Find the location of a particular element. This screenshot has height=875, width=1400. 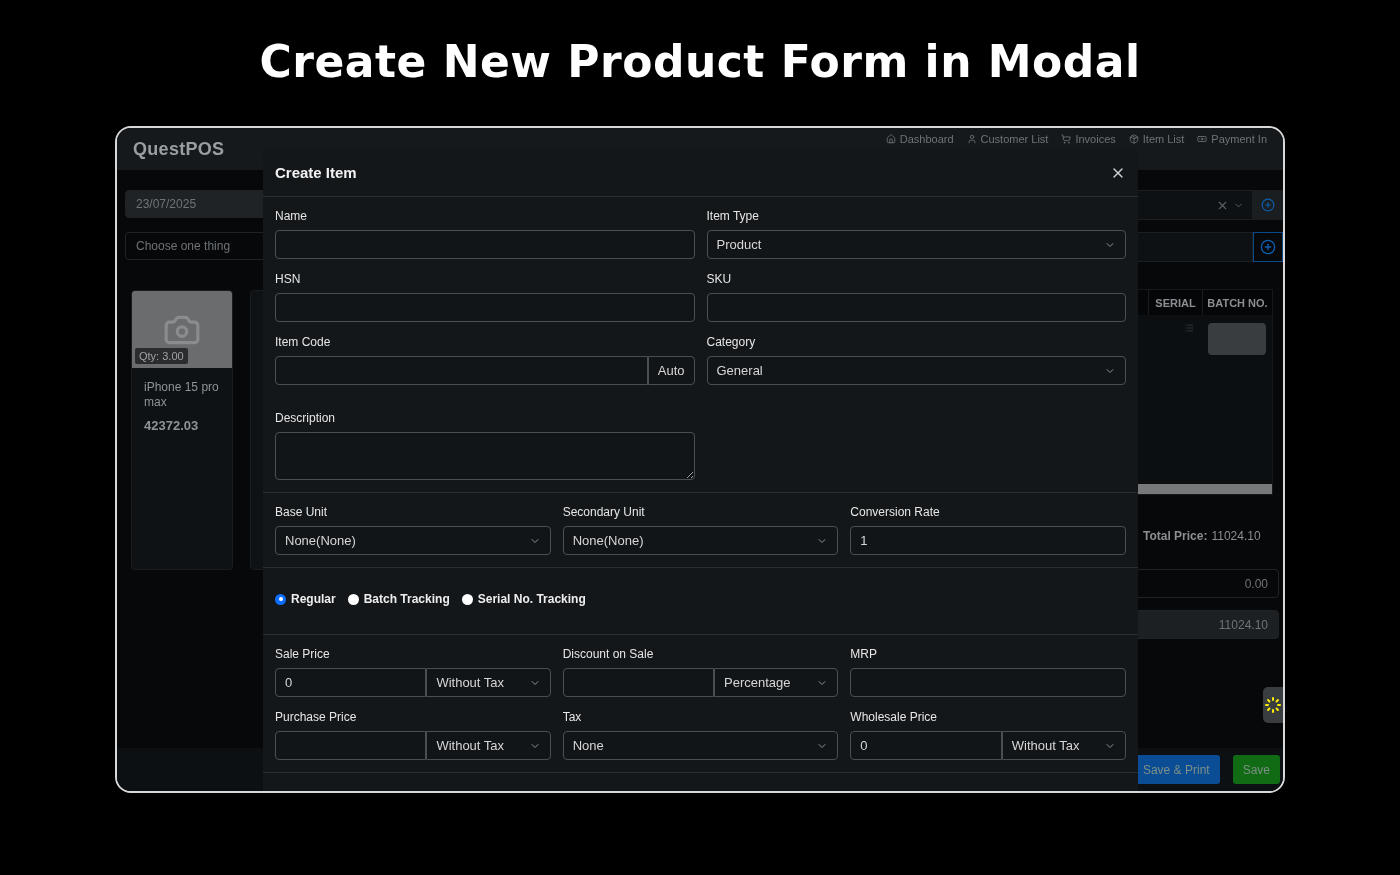

product-card: Qty: 3.00 iPhone 15 pro max 42372.03 is located at coordinates (182, 430).